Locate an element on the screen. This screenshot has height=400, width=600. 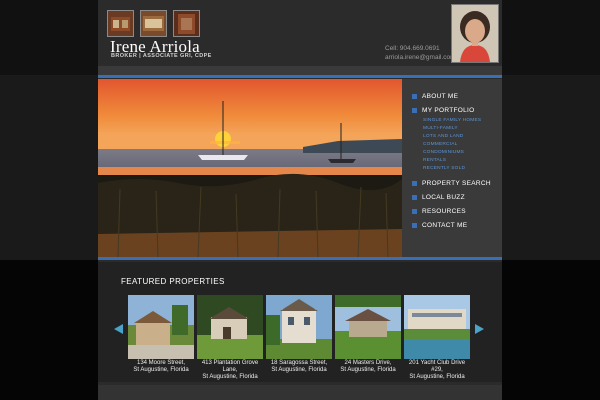
submenu-multi-family: MULTI-FAMILY is located at coordinates (440, 128).